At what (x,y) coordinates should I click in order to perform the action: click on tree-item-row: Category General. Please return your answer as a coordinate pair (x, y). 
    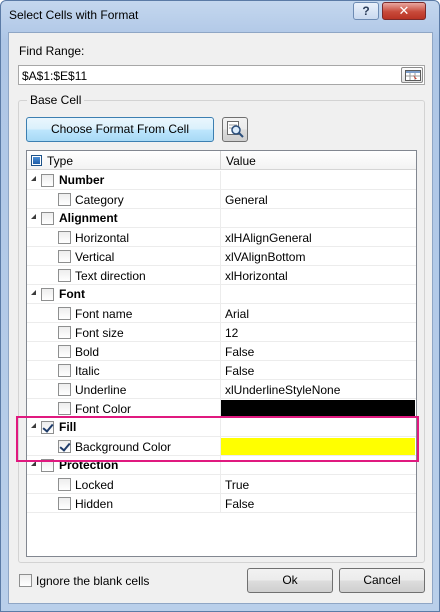
    Looking at the image, I should click on (221, 199).